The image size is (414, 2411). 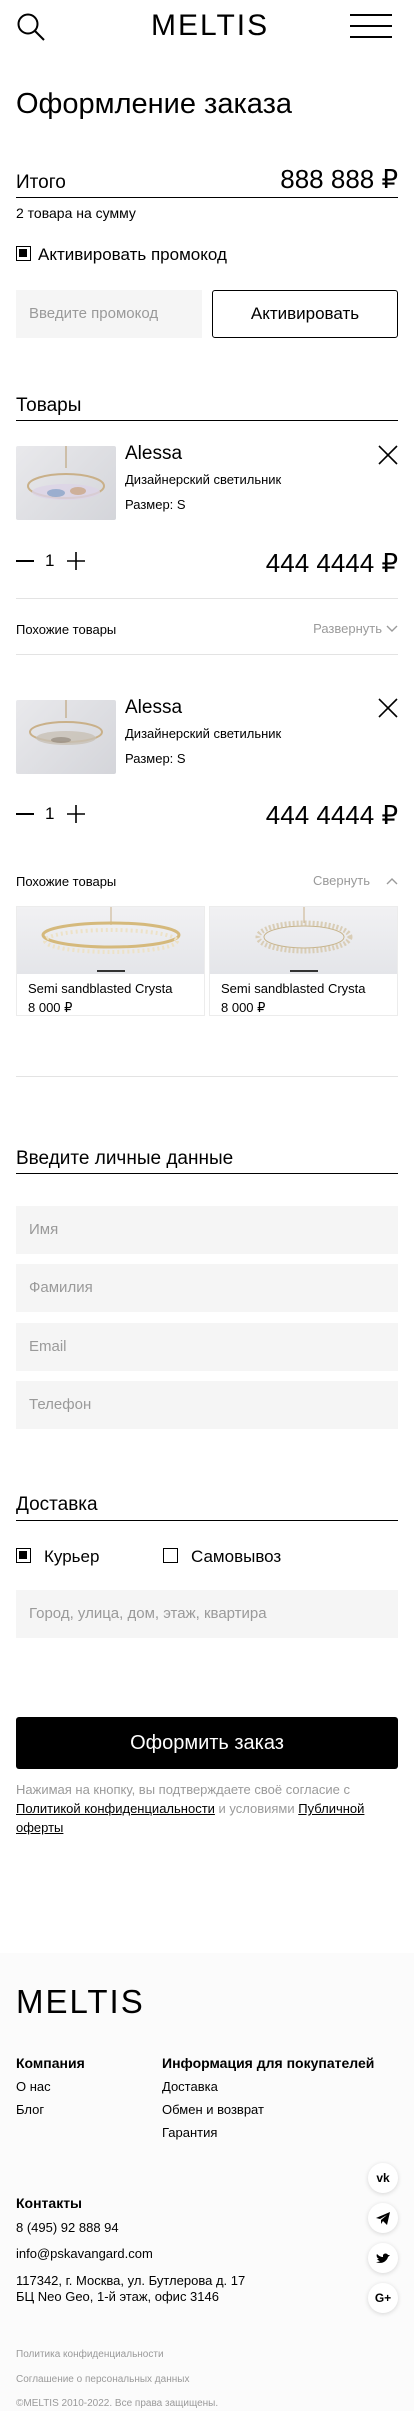 I want to click on promo-checkbox, so click(x=23, y=253).